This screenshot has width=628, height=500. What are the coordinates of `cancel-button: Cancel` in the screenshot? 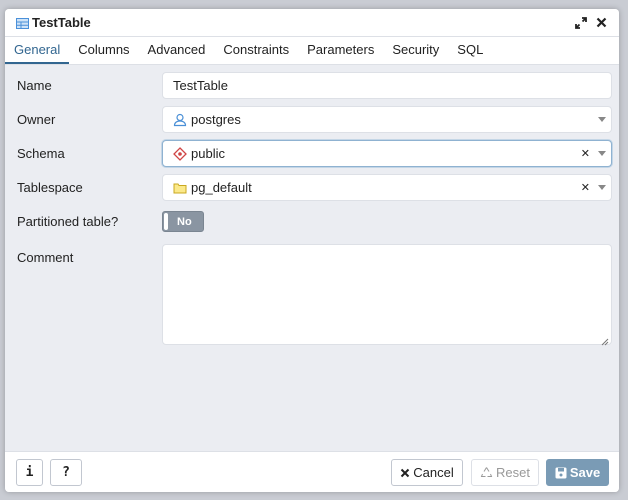 It's located at (427, 472).